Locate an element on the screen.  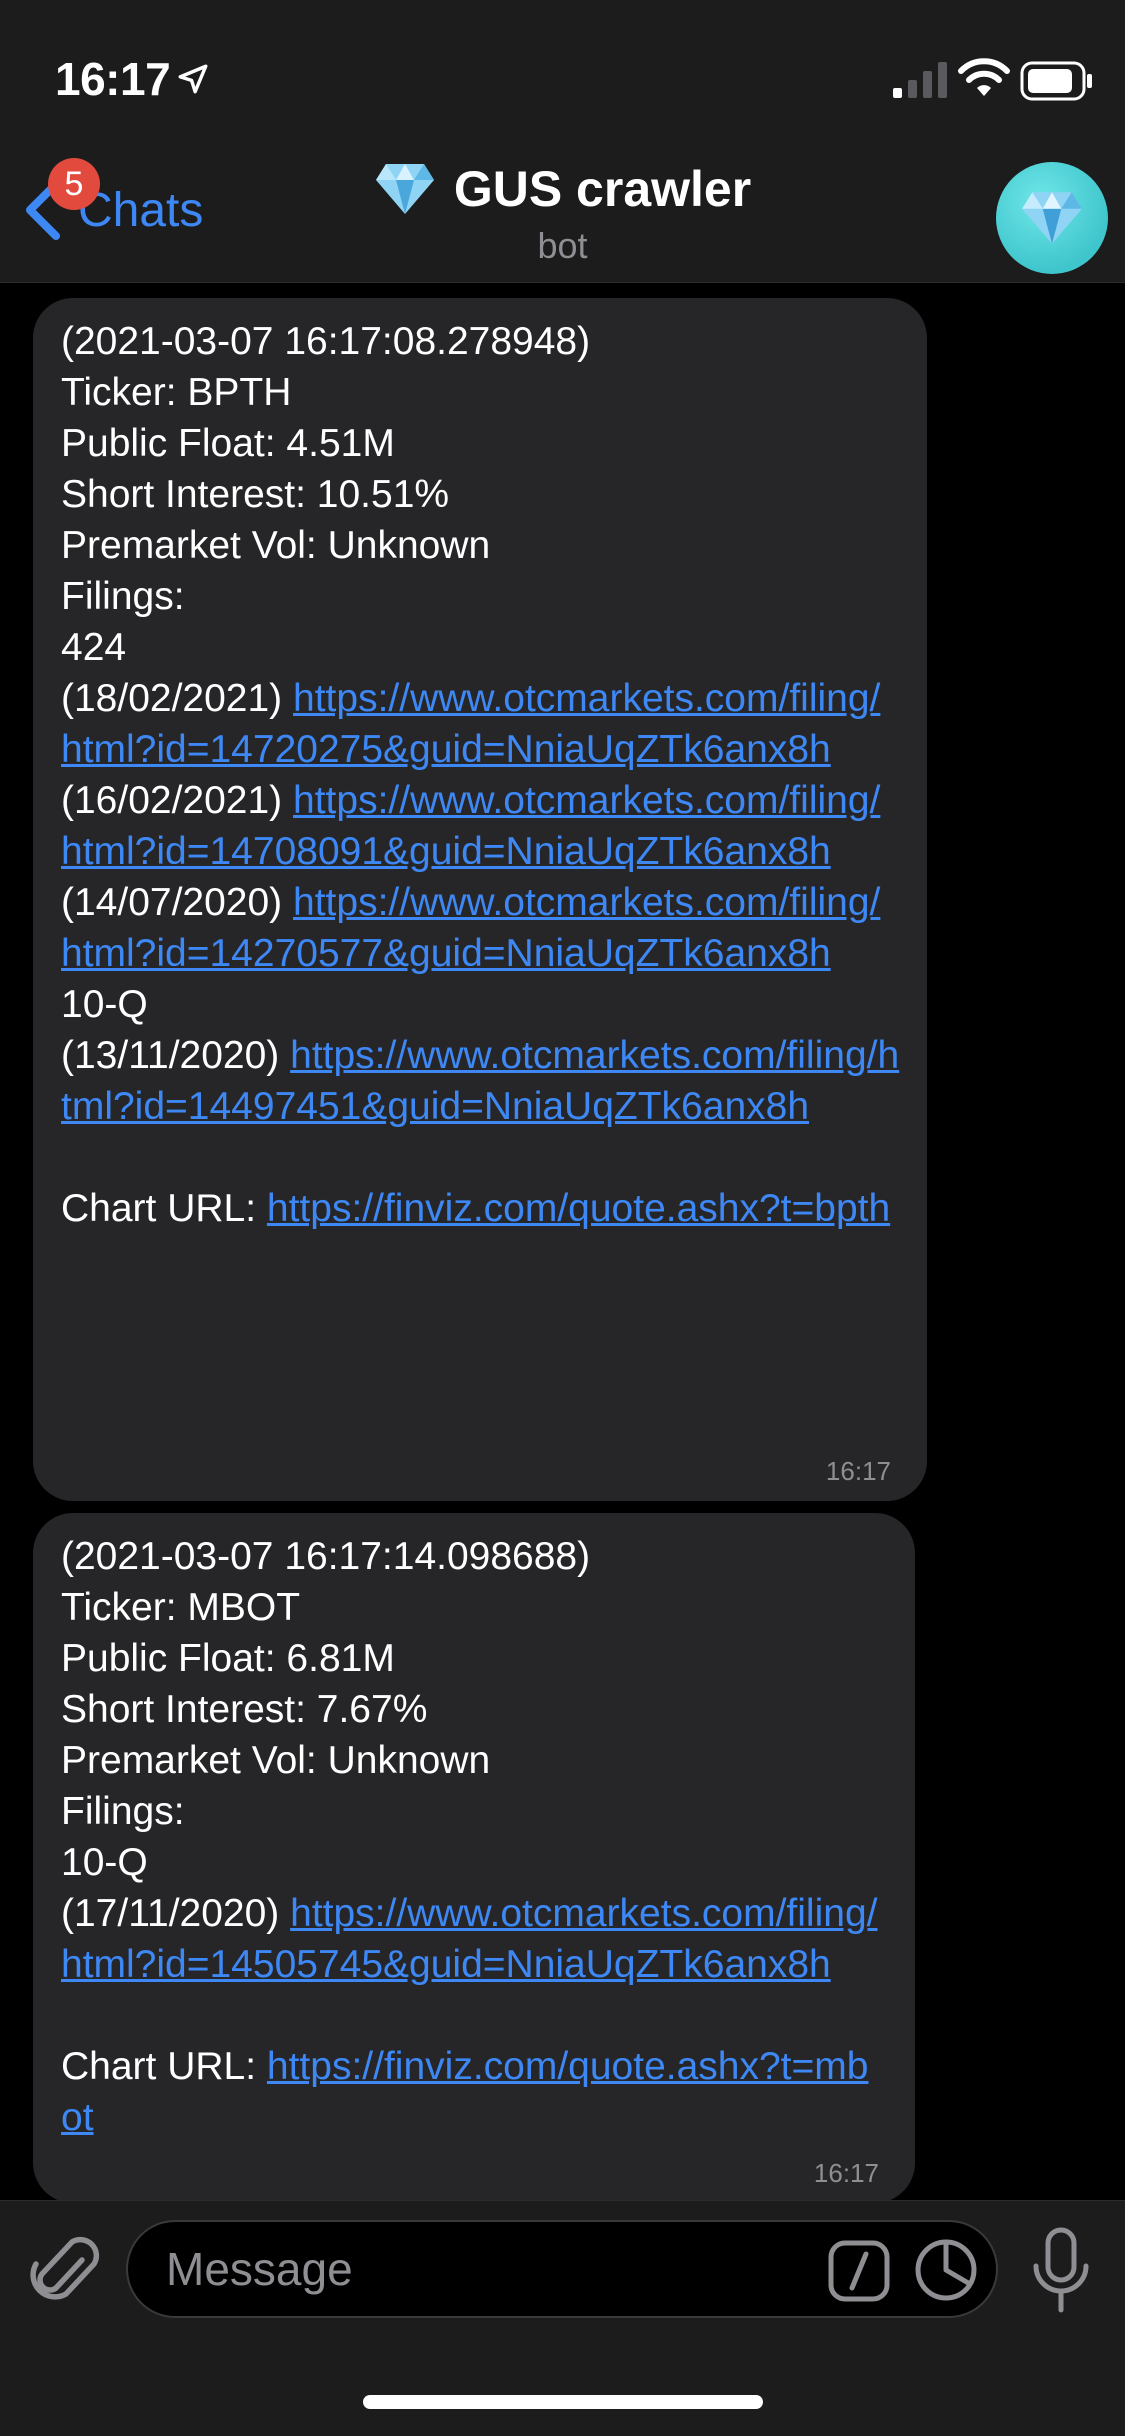
message-timestamp-line: (2021-03-07 16:17:08.278948) is located at coordinates (326, 341).